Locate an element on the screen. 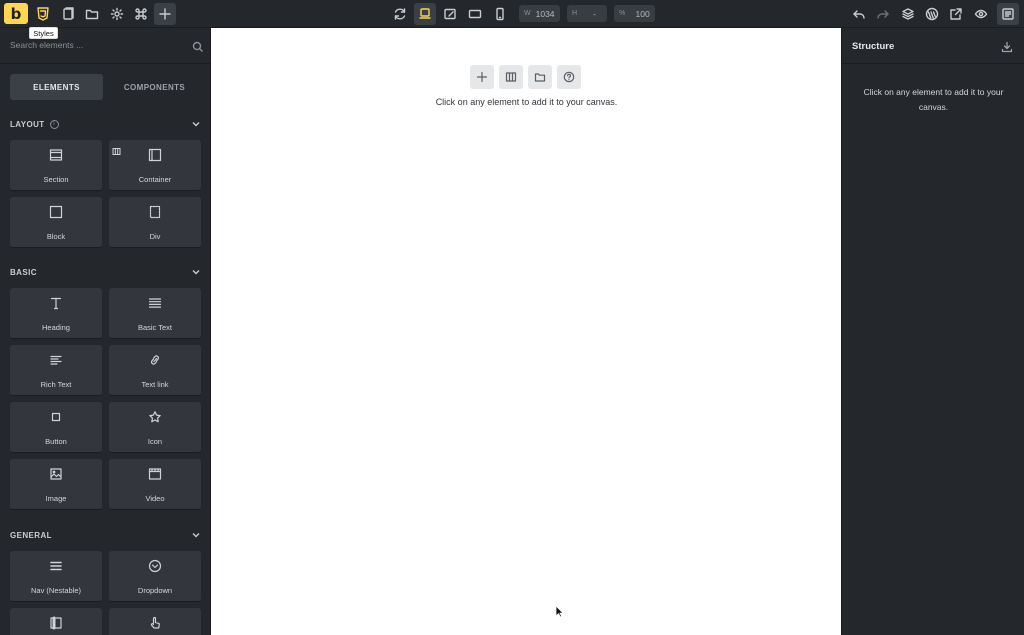 This screenshot has height=635, width=1024. element-rich-text: Rich Text is located at coordinates (56, 370).